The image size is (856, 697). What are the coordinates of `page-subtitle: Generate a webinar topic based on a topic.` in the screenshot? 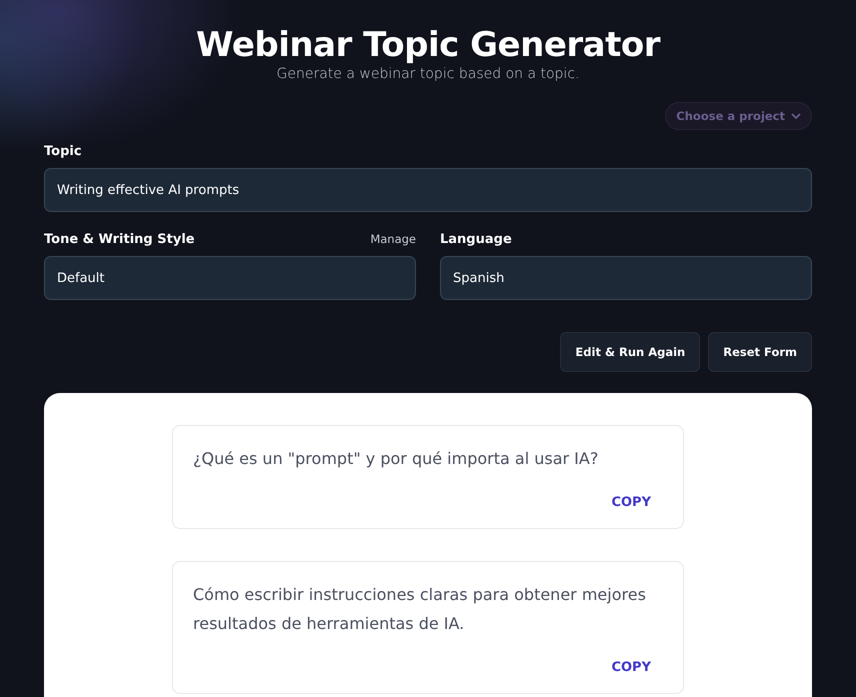 It's located at (428, 74).